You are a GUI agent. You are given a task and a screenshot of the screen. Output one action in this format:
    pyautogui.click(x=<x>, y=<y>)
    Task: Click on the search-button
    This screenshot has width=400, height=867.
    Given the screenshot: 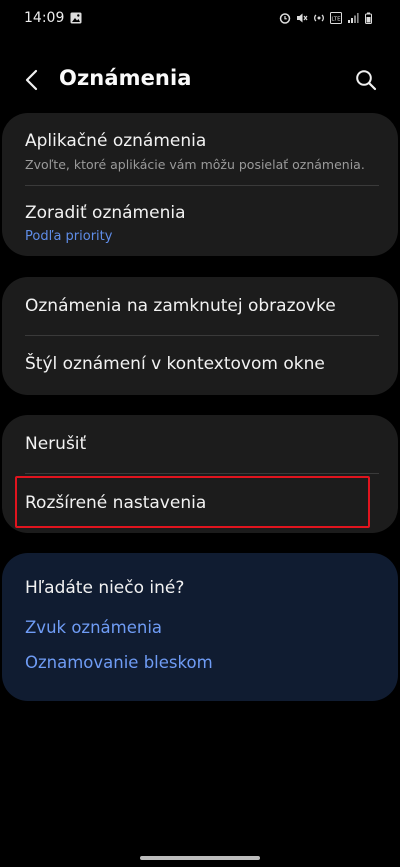 What is the action you would take?
    pyautogui.click(x=366, y=80)
    